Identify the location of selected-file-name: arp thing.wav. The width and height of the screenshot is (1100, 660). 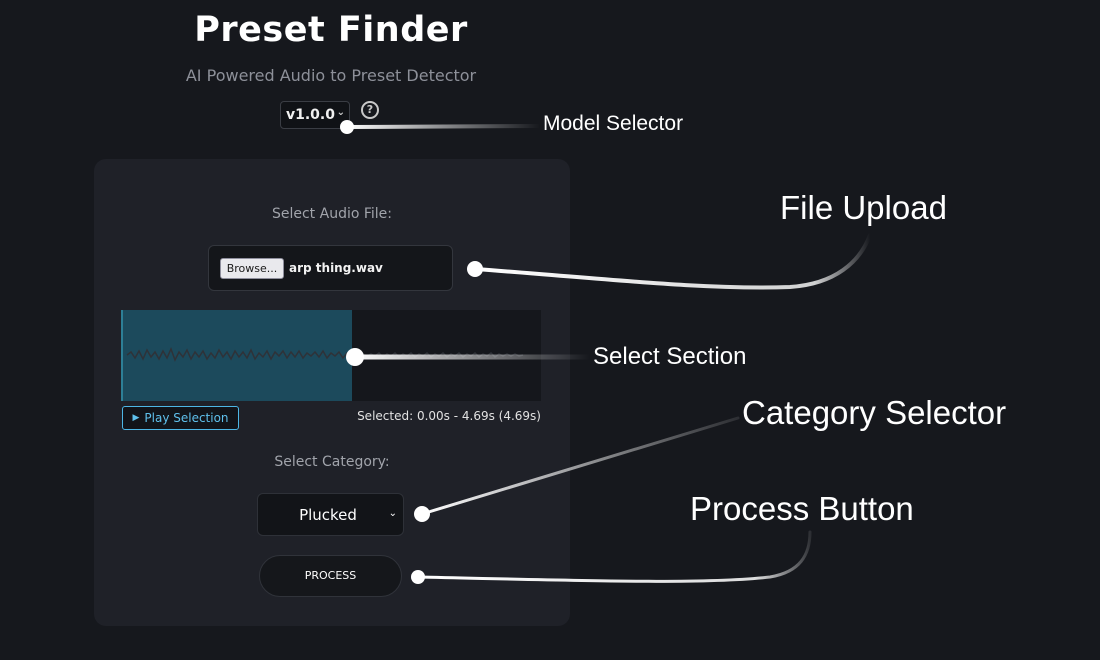
(336, 268).